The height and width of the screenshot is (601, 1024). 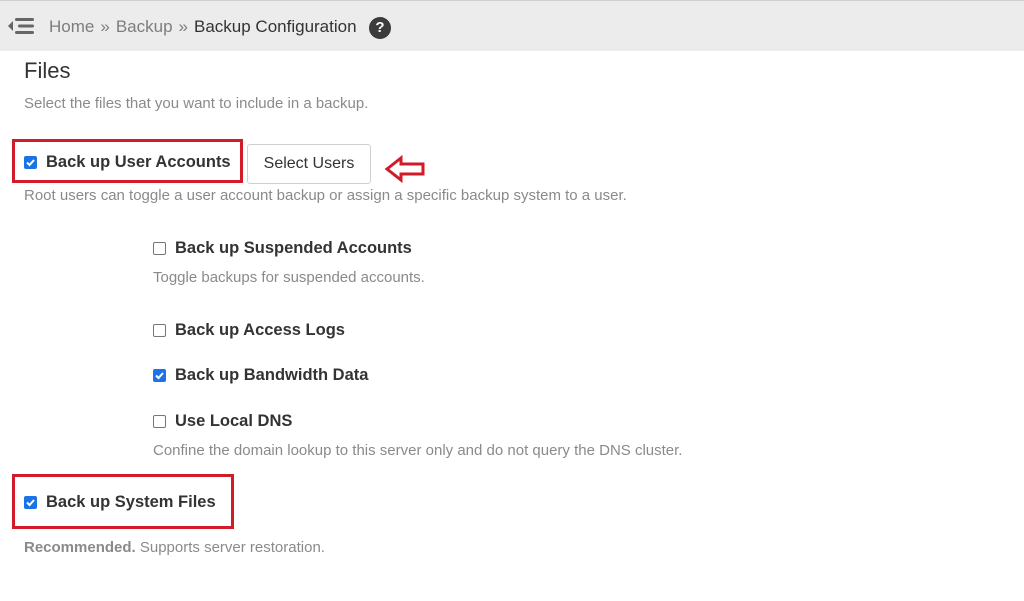 I want to click on option-bandwidth-data: Back up Bandwidth Data, so click(x=260, y=375).